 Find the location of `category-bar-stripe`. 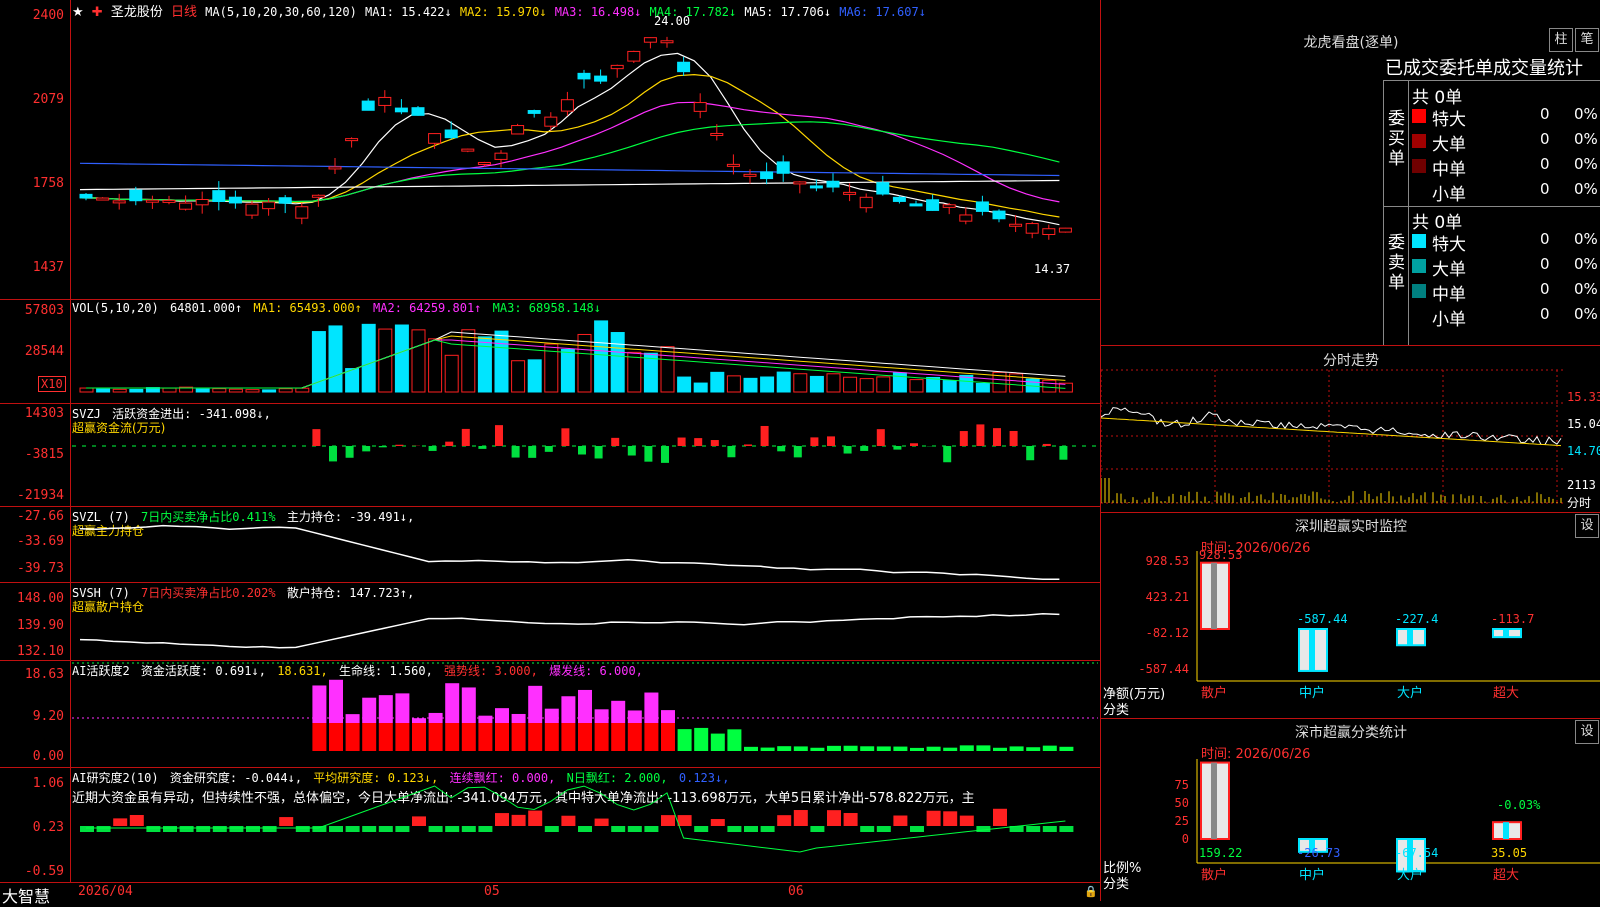

category-bar-stripe is located at coordinates (1214, 801).